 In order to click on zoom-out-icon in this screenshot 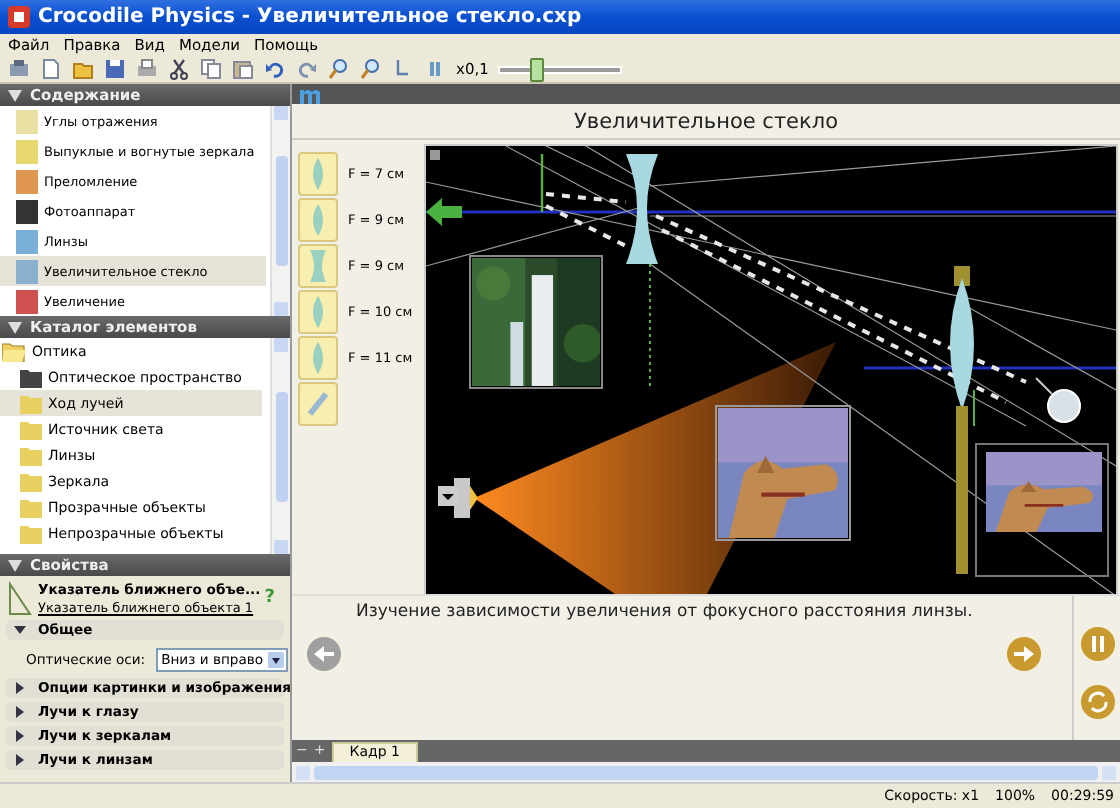, I will do `click(371, 69)`.